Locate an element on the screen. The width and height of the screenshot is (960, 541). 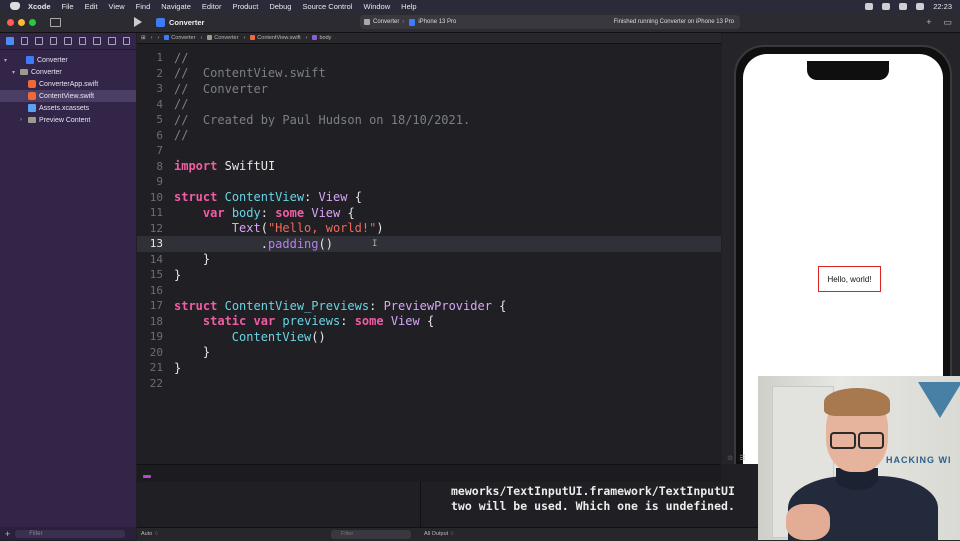
tree-item-assets: Assets.xcassets is located at coordinates (68, 108).